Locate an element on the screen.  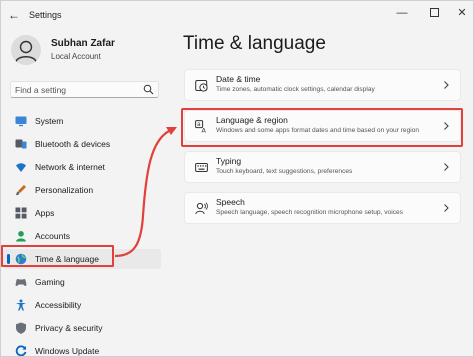
sidebar-item-accessibility: Accessibility is located at coordinates (82, 305).